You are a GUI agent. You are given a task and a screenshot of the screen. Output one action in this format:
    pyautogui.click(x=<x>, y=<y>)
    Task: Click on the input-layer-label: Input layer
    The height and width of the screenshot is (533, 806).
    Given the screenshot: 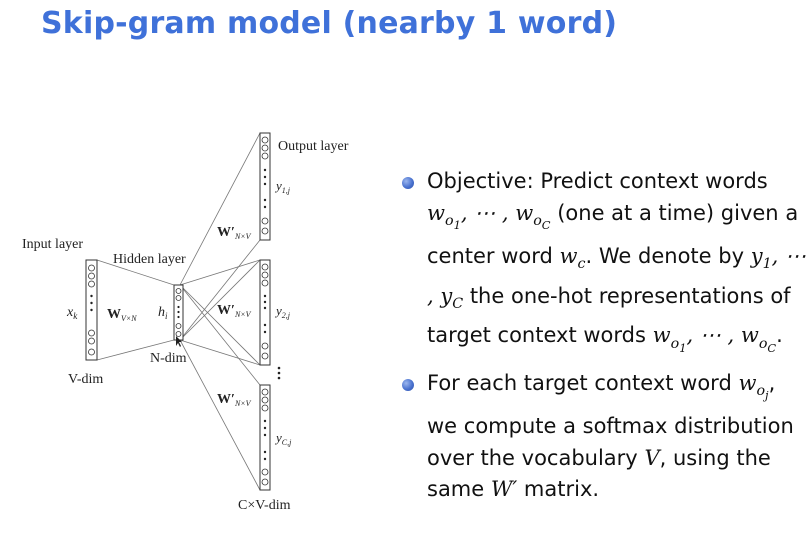 What is the action you would take?
    pyautogui.click(x=52, y=244)
    